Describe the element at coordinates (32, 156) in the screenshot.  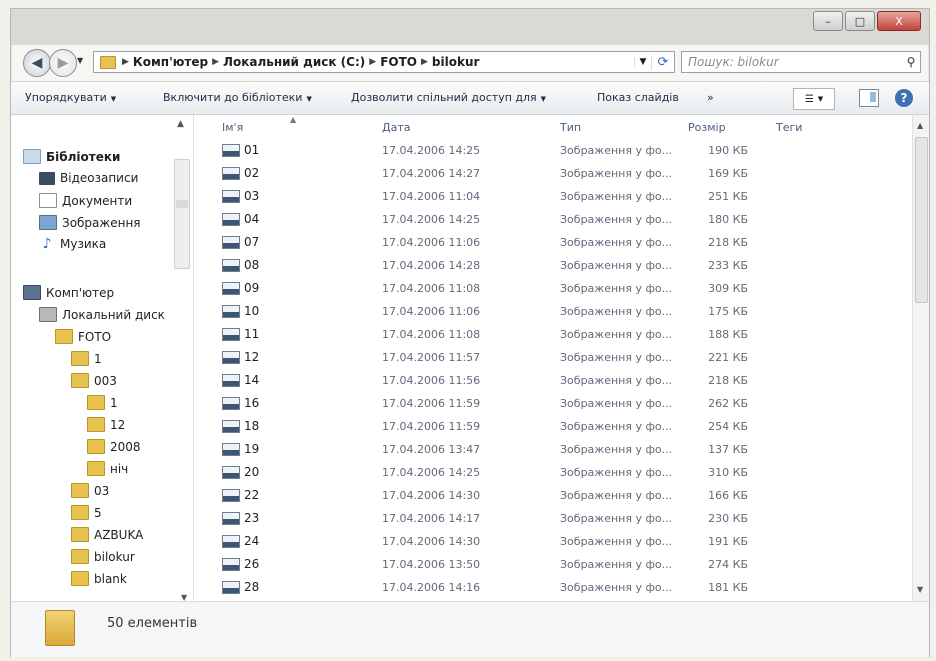
I see `library-icon` at that location.